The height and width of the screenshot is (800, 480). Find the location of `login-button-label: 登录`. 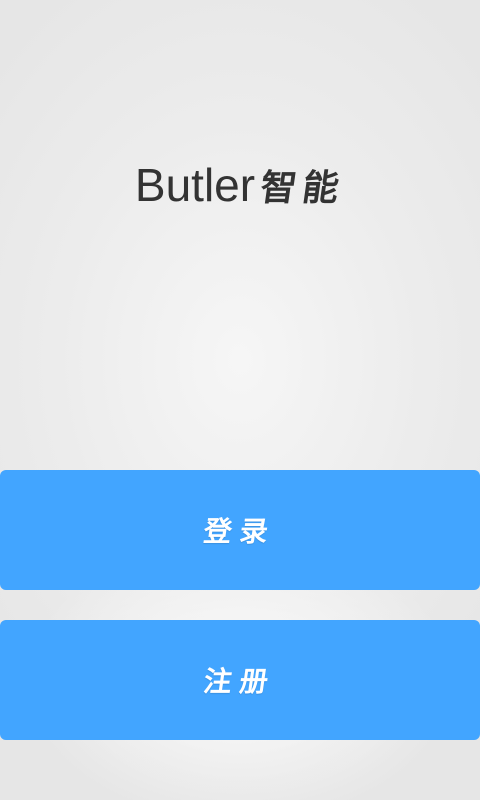

login-button-label: 登录 is located at coordinates (240, 531).